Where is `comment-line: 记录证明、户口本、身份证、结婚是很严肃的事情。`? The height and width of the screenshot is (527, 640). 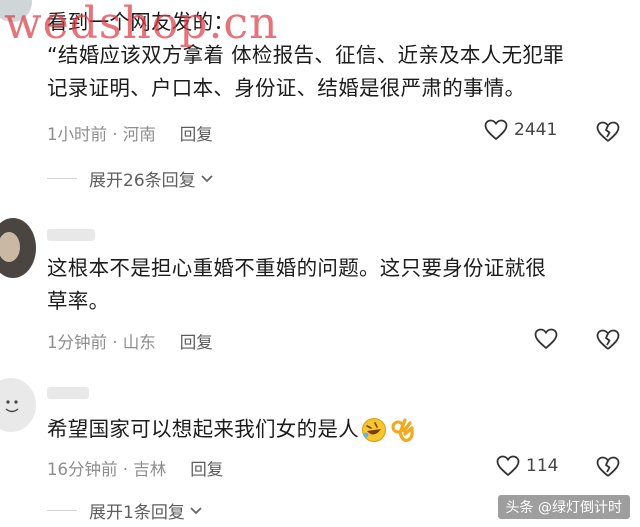 comment-line: 记录证明、户口本、身份证、结婚是很严肃的事情。 is located at coordinates (286, 88).